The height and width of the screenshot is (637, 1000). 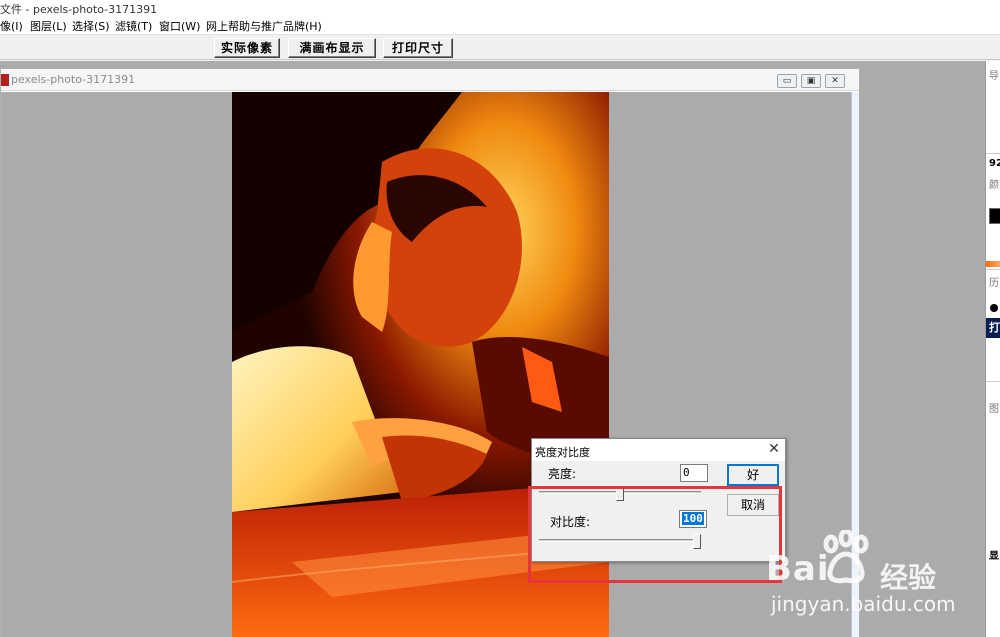 What do you see at coordinates (993, 328) in the screenshot?
I see `history-item-active: 打` at bounding box center [993, 328].